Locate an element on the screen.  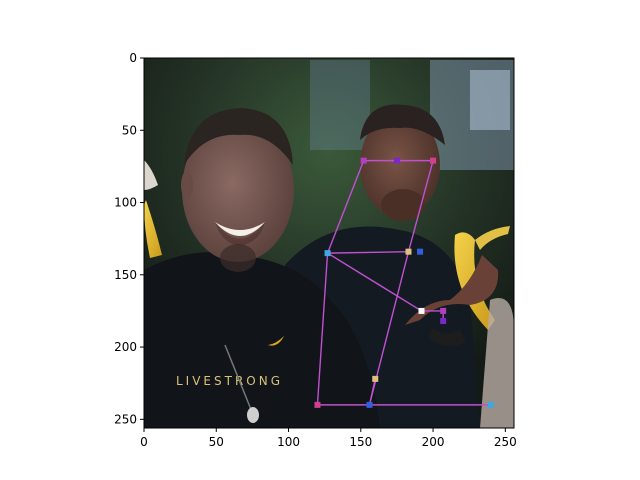
keypoint-hip-r is located at coordinates (490, 404).